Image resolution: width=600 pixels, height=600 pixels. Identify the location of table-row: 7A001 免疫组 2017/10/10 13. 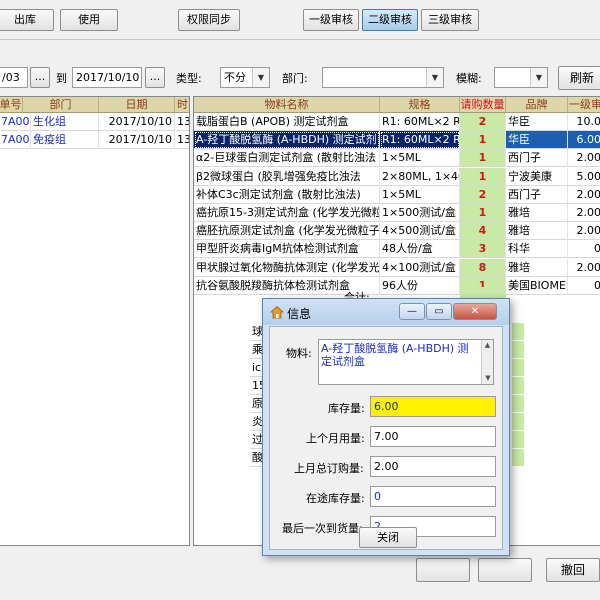
(94, 140).